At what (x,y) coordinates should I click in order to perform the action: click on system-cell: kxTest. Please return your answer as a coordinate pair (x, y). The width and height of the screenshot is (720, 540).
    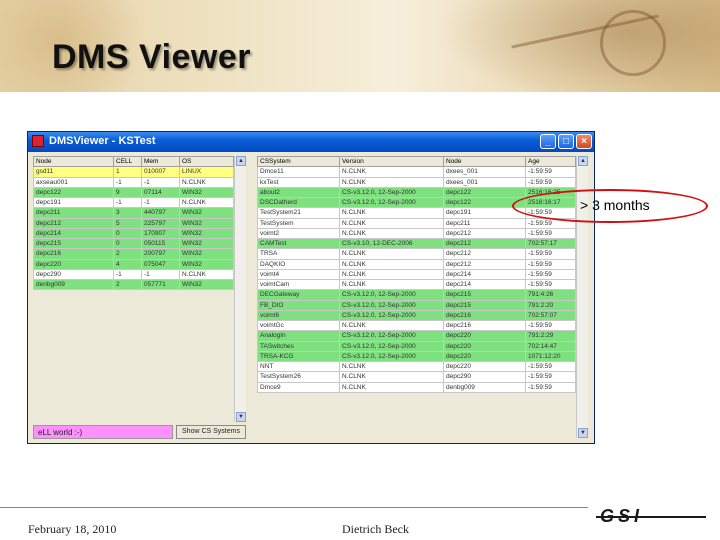
    Looking at the image, I should click on (298, 182).